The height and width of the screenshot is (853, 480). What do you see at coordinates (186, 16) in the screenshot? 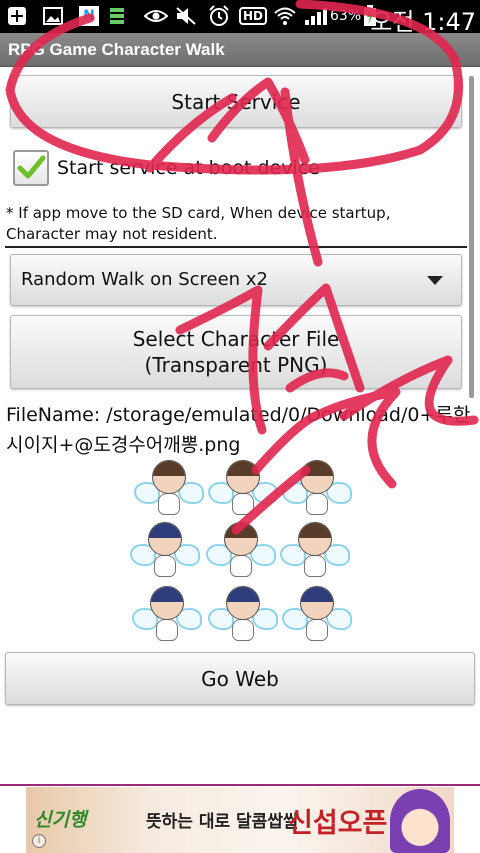
I see `mute-icon` at bounding box center [186, 16].